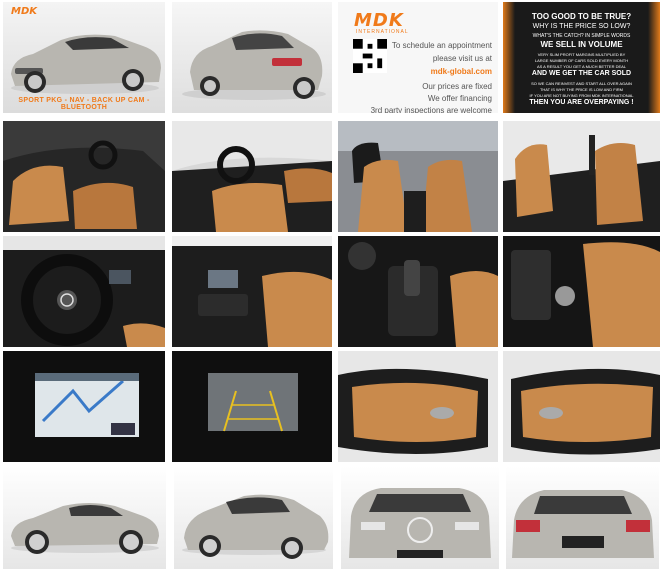  I want to click on photo-navigation-map, so click(84, 406).